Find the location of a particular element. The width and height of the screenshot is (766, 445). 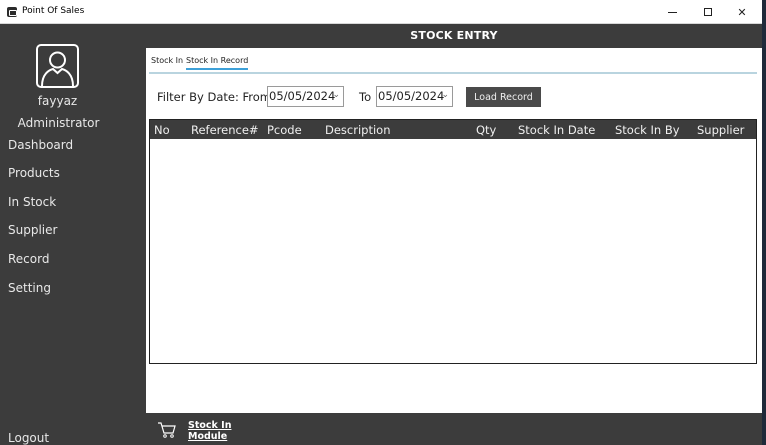

avatar is located at coordinates (57, 66).